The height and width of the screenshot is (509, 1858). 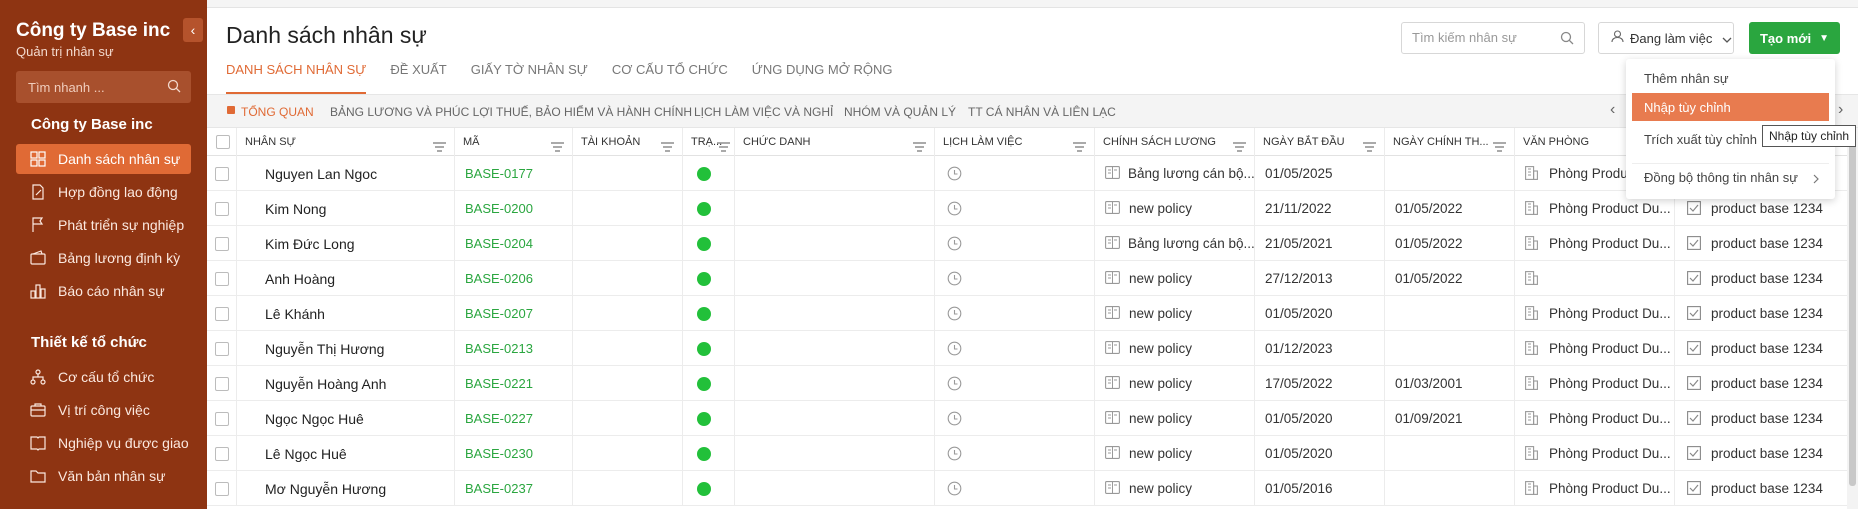 I want to click on employee-name: Kim Đức Long, so click(x=346, y=243).